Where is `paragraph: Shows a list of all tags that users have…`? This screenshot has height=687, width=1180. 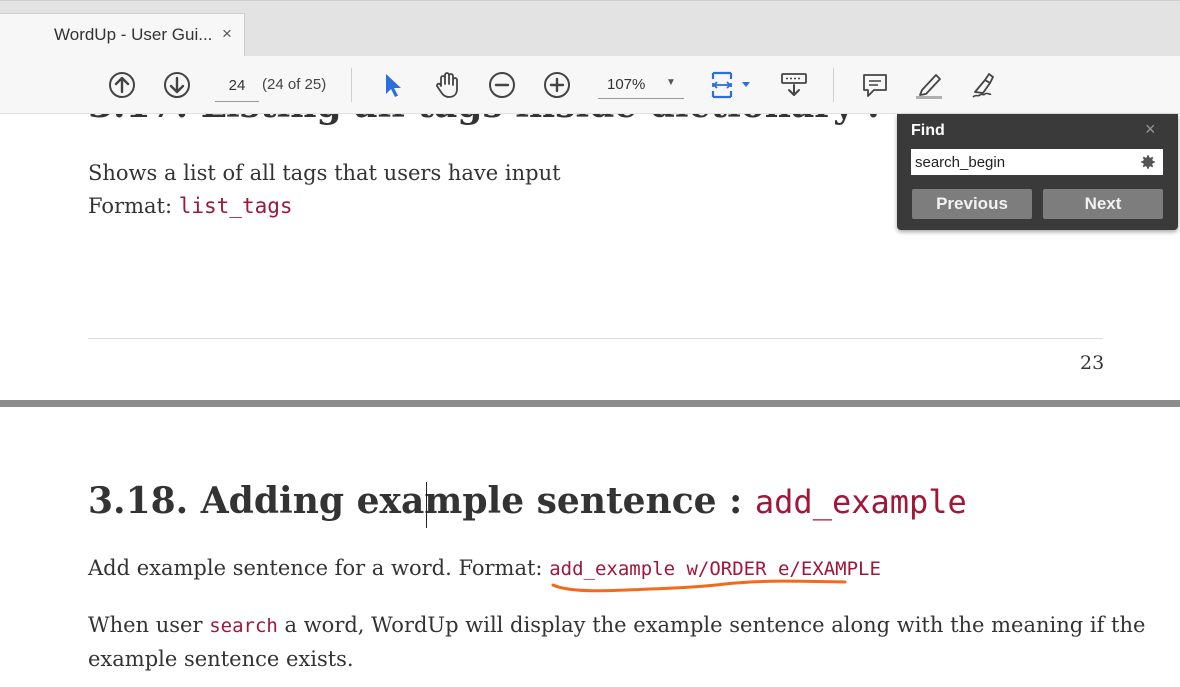
paragraph: Shows a list of all tags that users have… is located at coordinates (324, 190).